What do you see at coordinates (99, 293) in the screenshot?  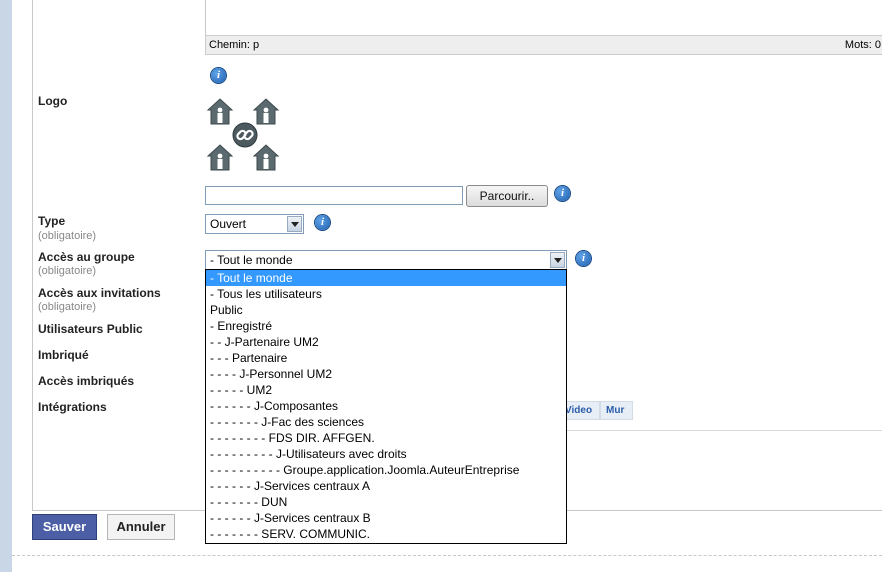 I see `acces-invitations-label: Accès aux invitations` at bounding box center [99, 293].